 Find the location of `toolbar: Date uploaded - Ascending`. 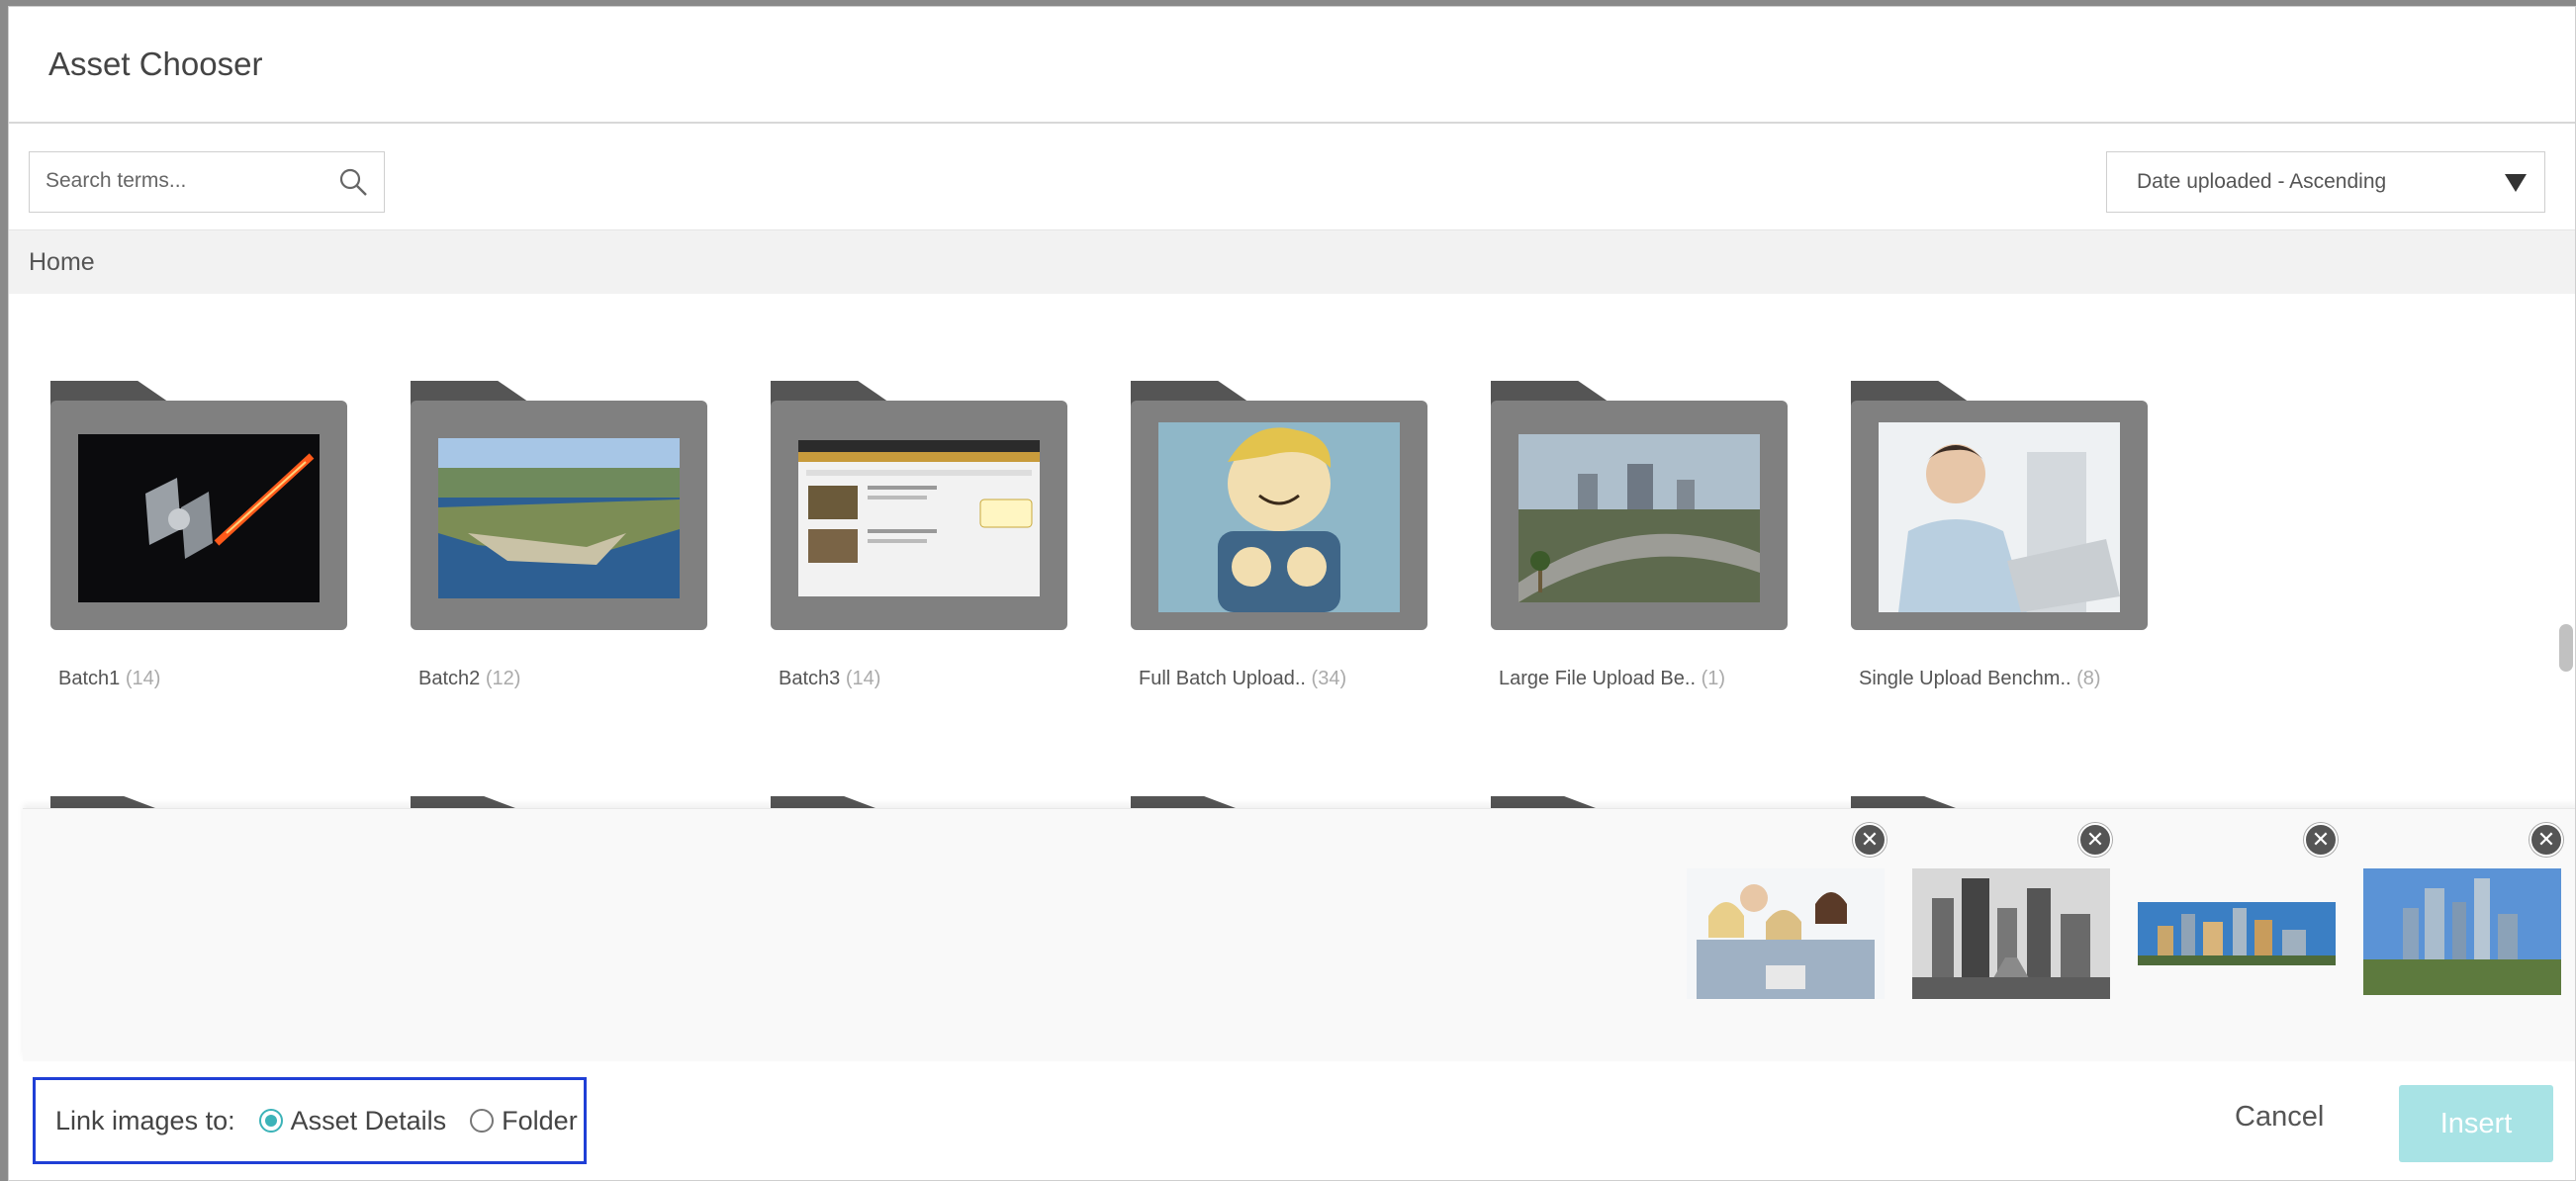

toolbar: Date uploaded - Ascending is located at coordinates (1292, 178).